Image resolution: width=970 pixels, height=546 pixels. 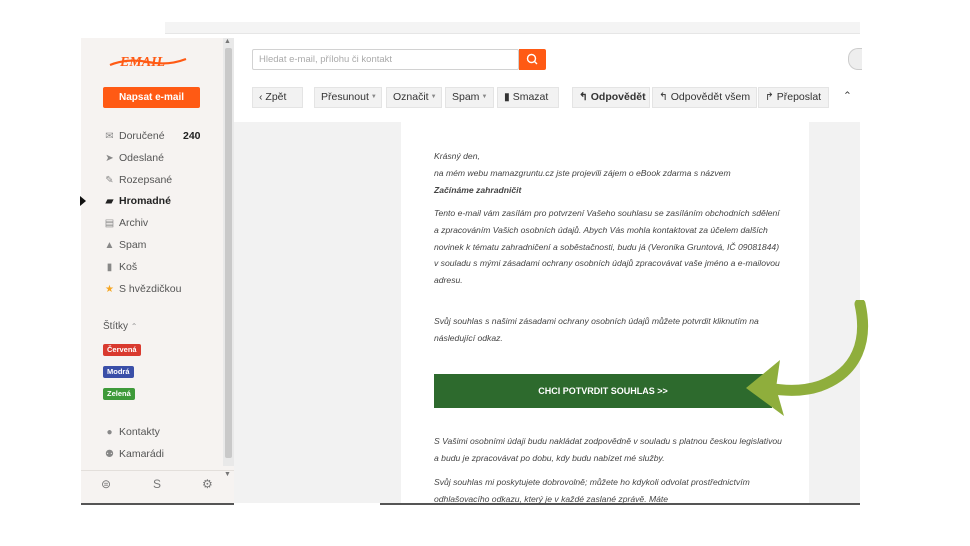 What do you see at coordinates (769, 97) in the screenshot?
I see `forward-icon: ↱` at bounding box center [769, 97].